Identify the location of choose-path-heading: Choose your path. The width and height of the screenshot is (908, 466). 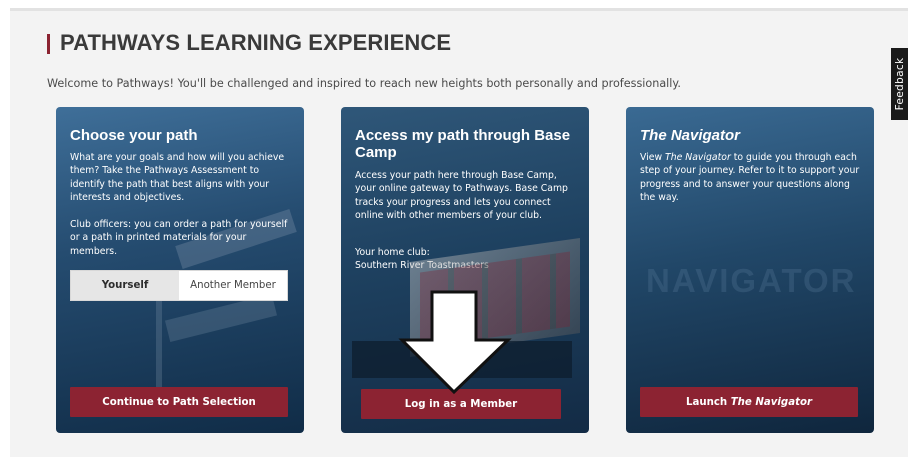
(134, 135).